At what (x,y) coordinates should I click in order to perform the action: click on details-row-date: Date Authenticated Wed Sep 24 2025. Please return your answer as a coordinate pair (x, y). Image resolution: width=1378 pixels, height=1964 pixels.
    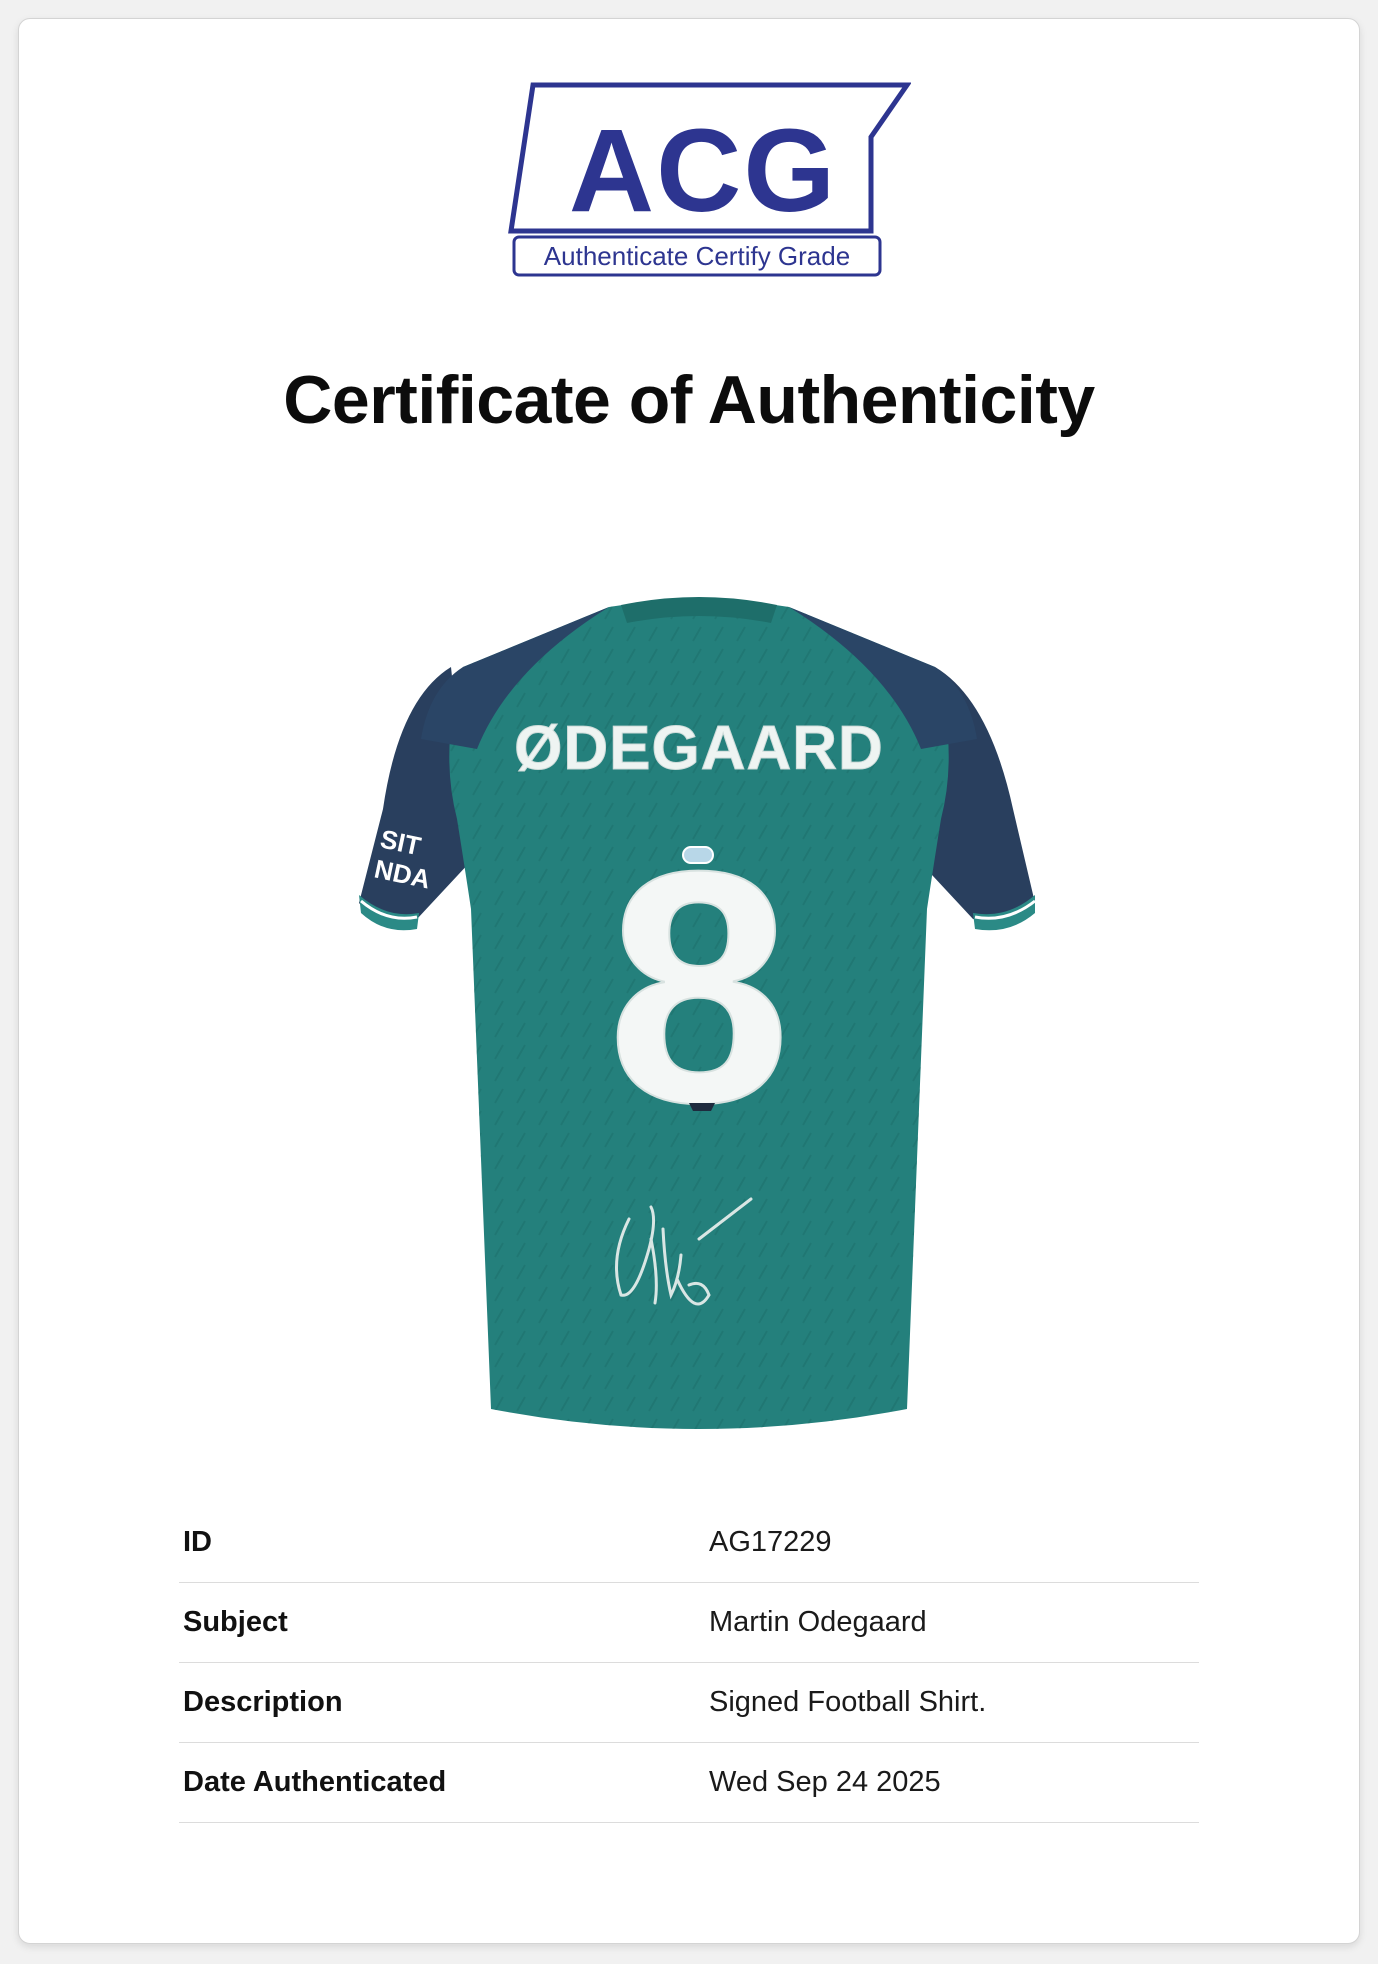
    Looking at the image, I should click on (689, 1783).